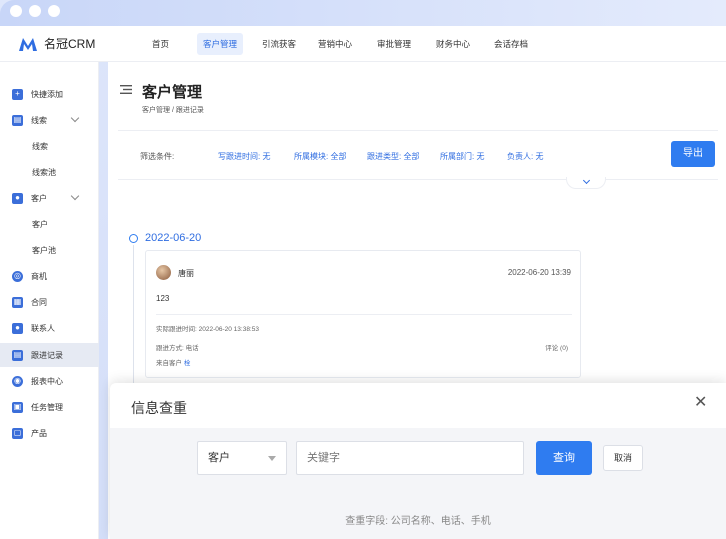  I want to click on sidebar-item-customer-pool: 客户池, so click(49, 250).